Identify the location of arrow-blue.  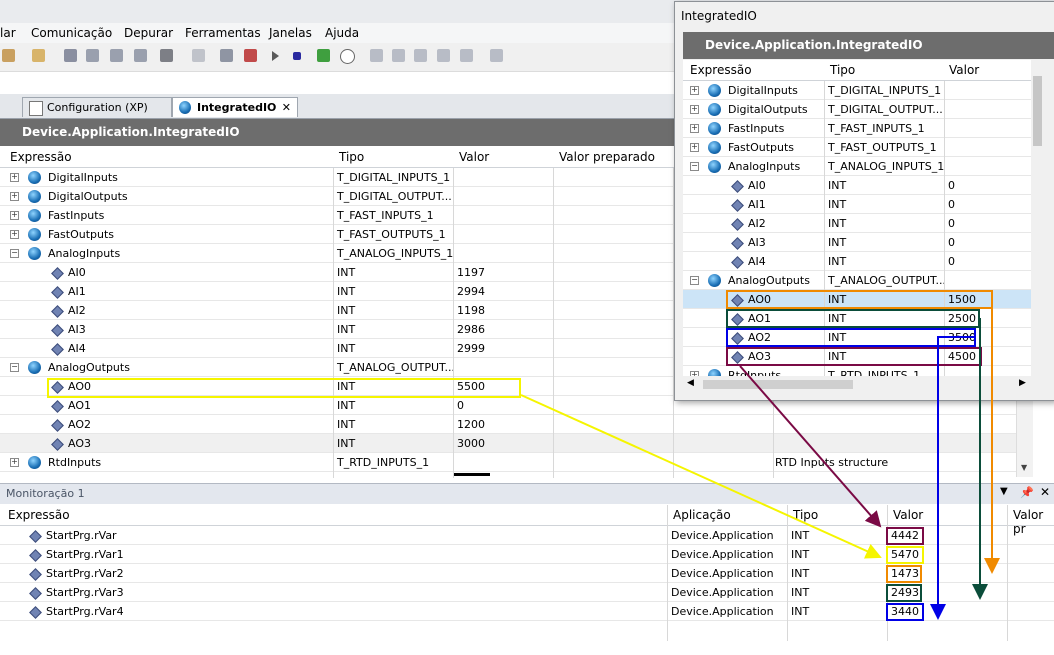
(953, 478).